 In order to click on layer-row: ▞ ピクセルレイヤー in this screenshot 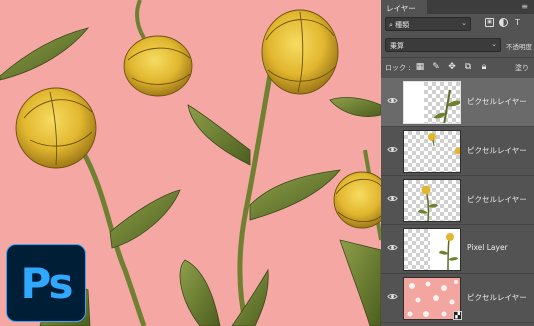, I will do `click(457, 298)`.